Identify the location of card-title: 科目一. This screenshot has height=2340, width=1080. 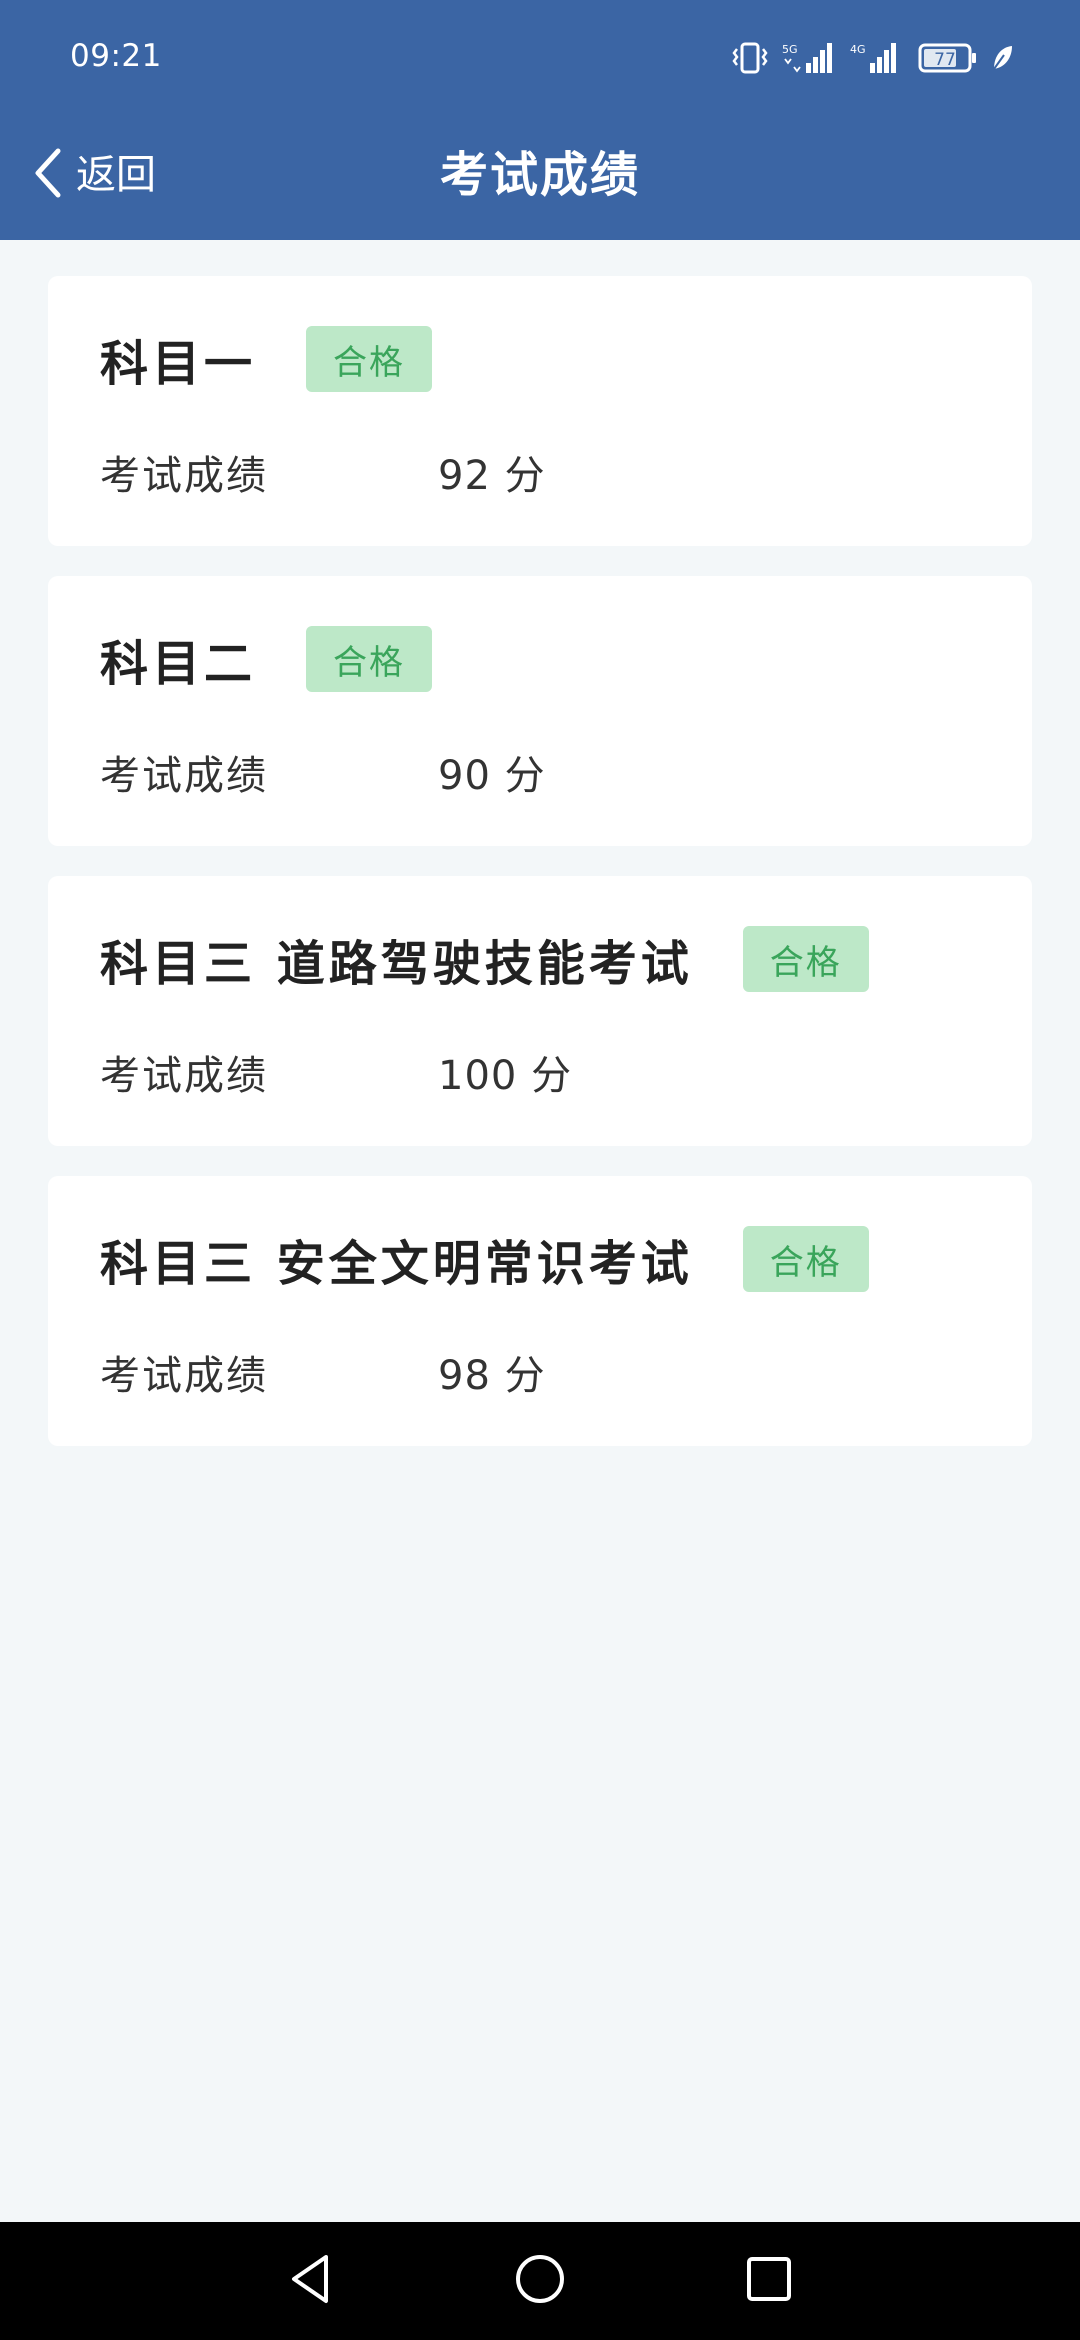
(178, 364).